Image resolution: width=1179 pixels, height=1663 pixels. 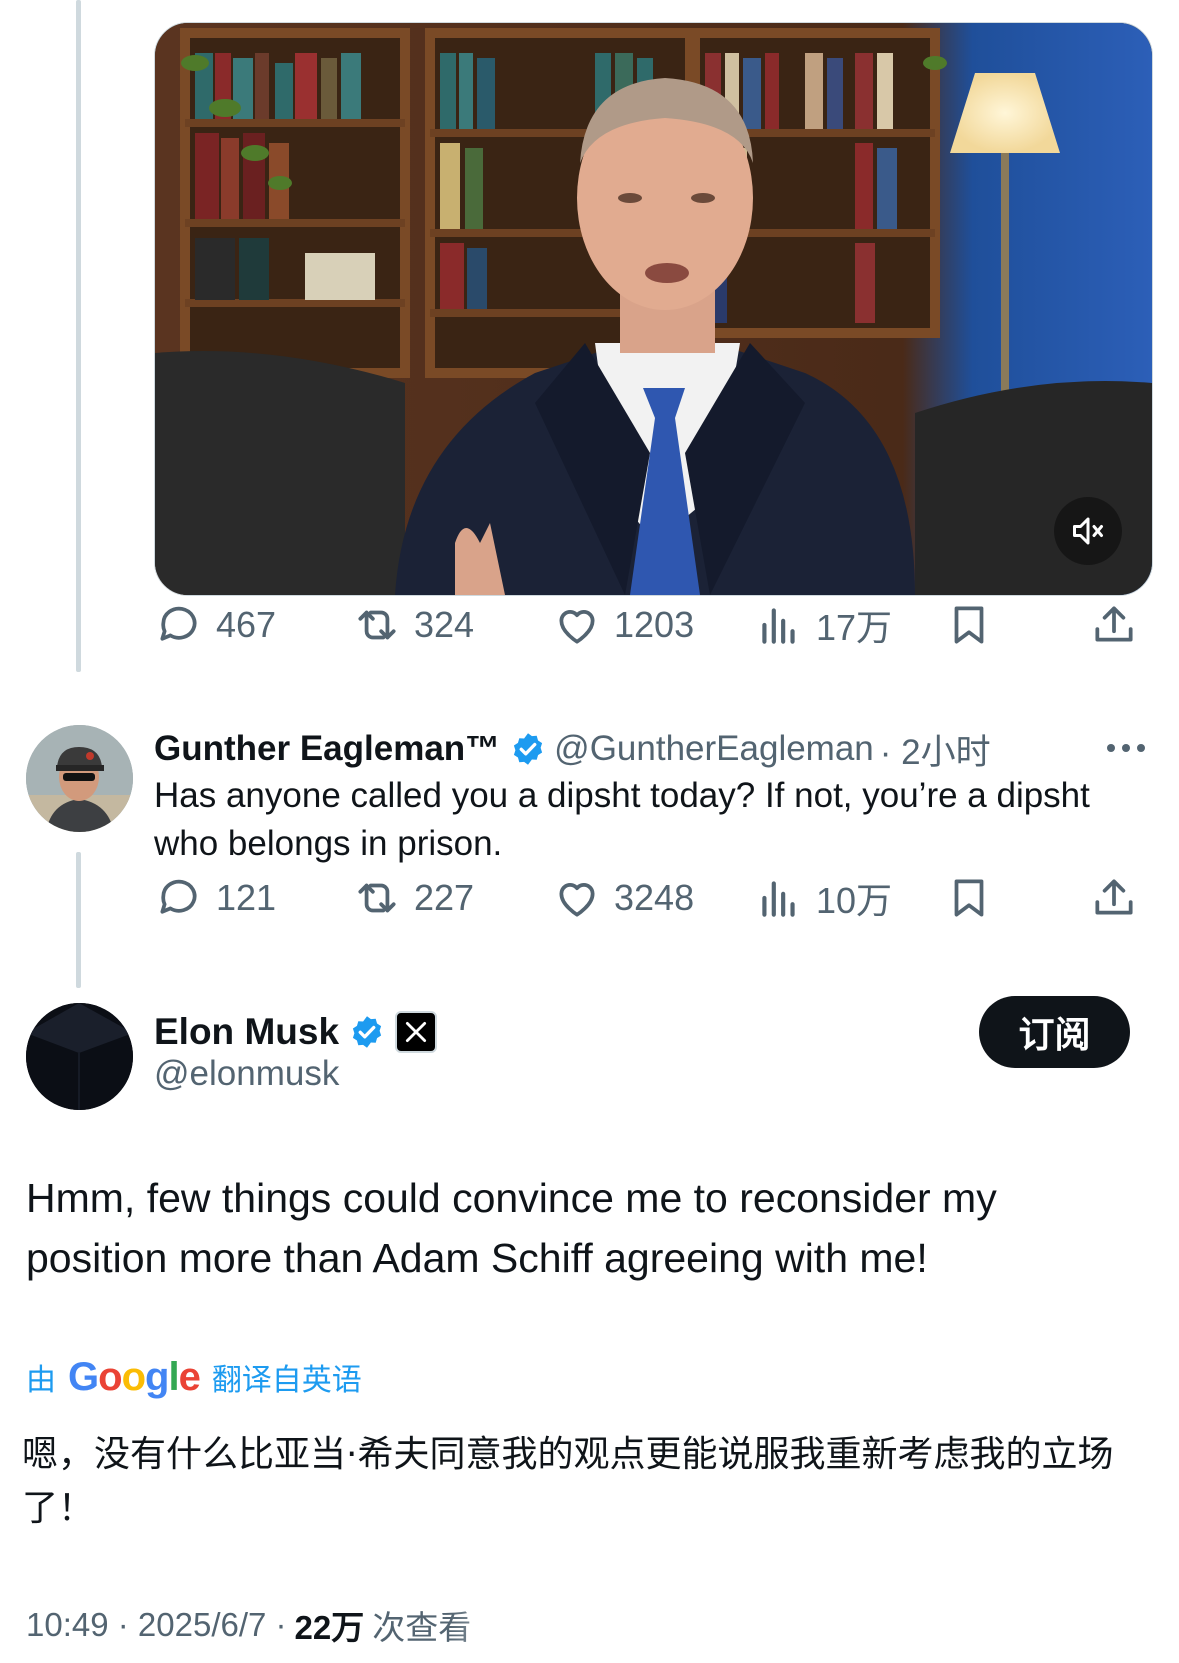 What do you see at coordinates (714, 749) in the screenshot?
I see `author-handle: @GuntherEagleman` at bounding box center [714, 749].